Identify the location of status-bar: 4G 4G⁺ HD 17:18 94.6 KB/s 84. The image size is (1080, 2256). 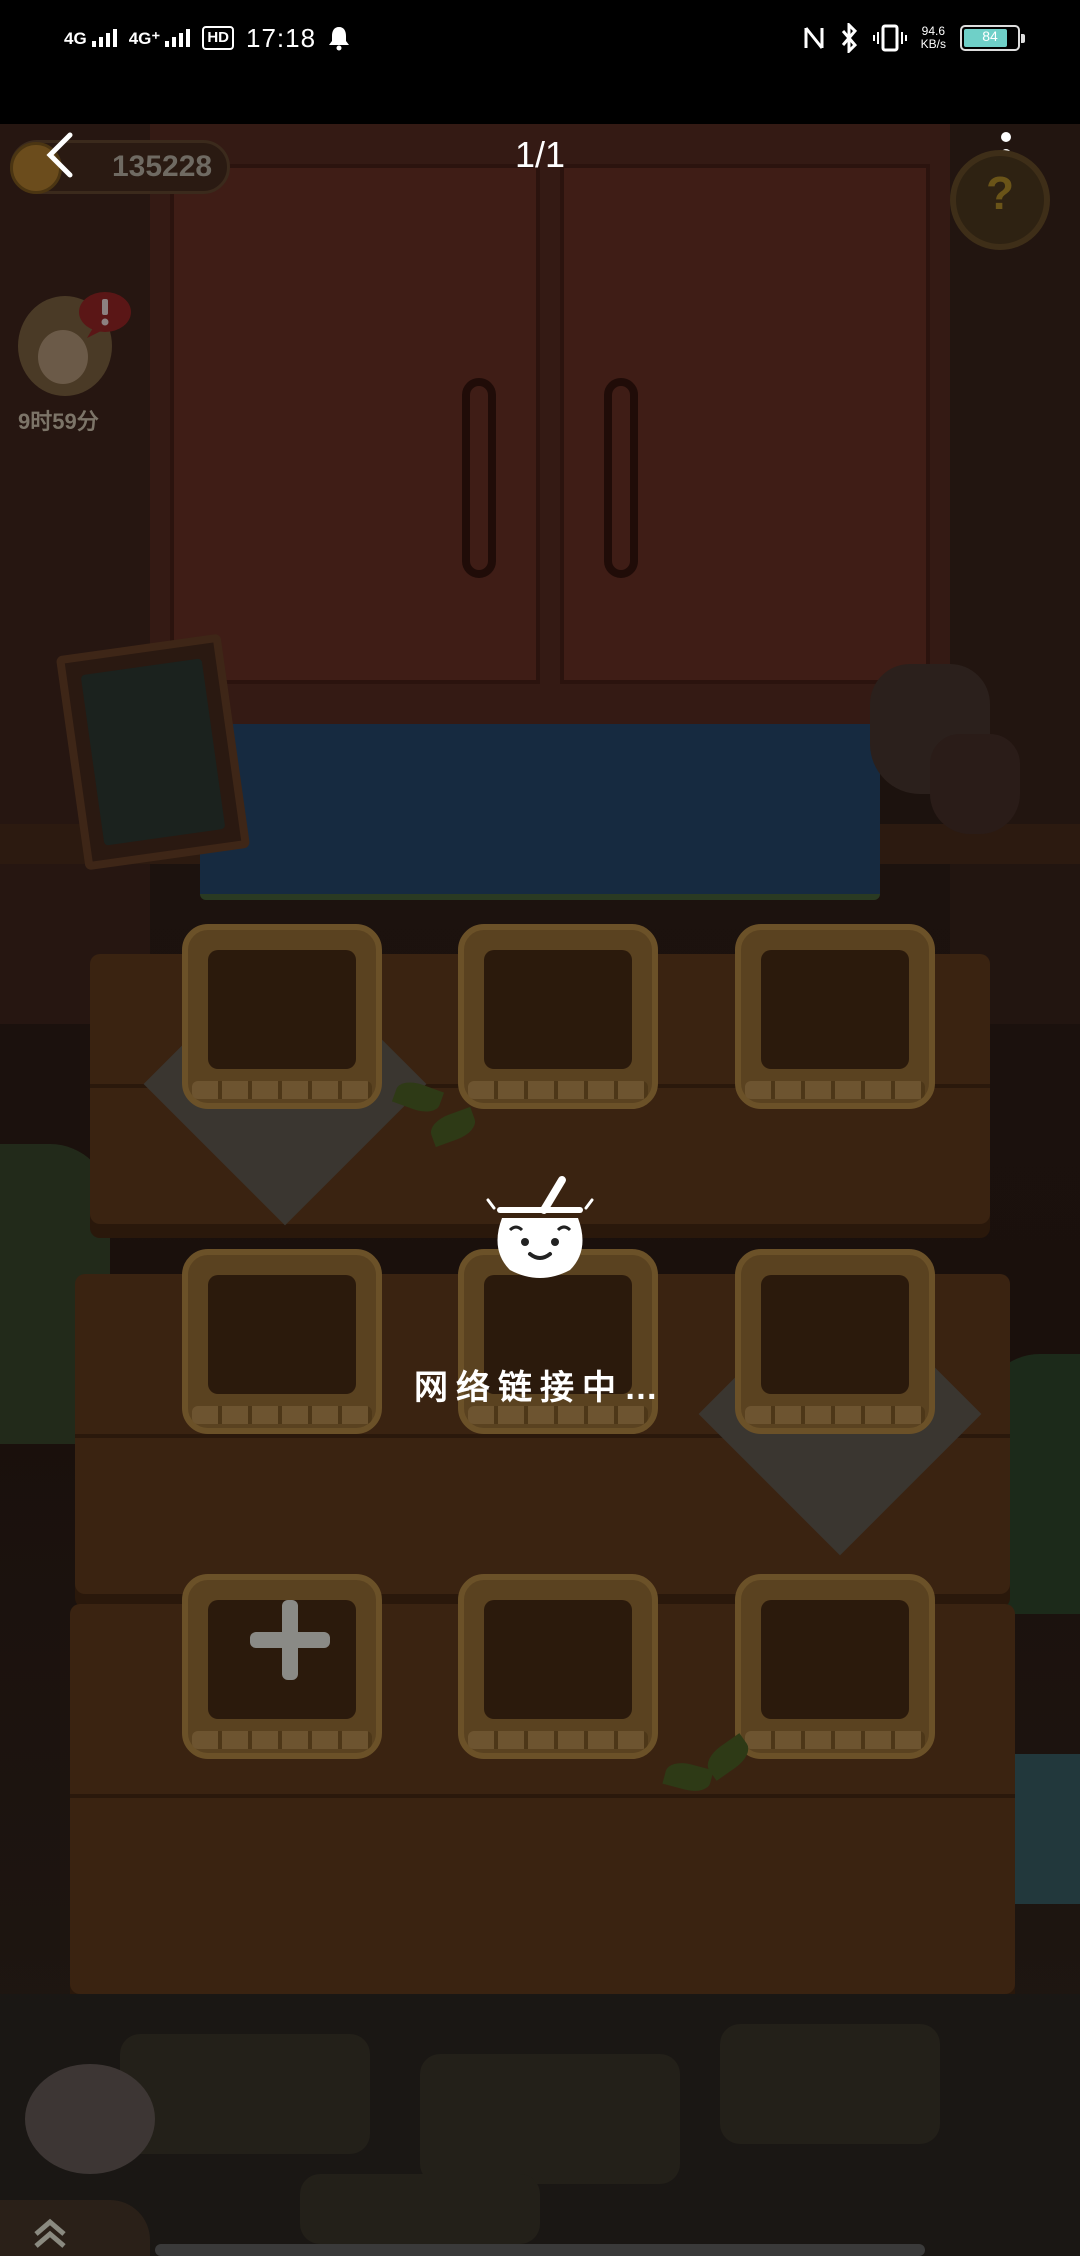
(540, 62).